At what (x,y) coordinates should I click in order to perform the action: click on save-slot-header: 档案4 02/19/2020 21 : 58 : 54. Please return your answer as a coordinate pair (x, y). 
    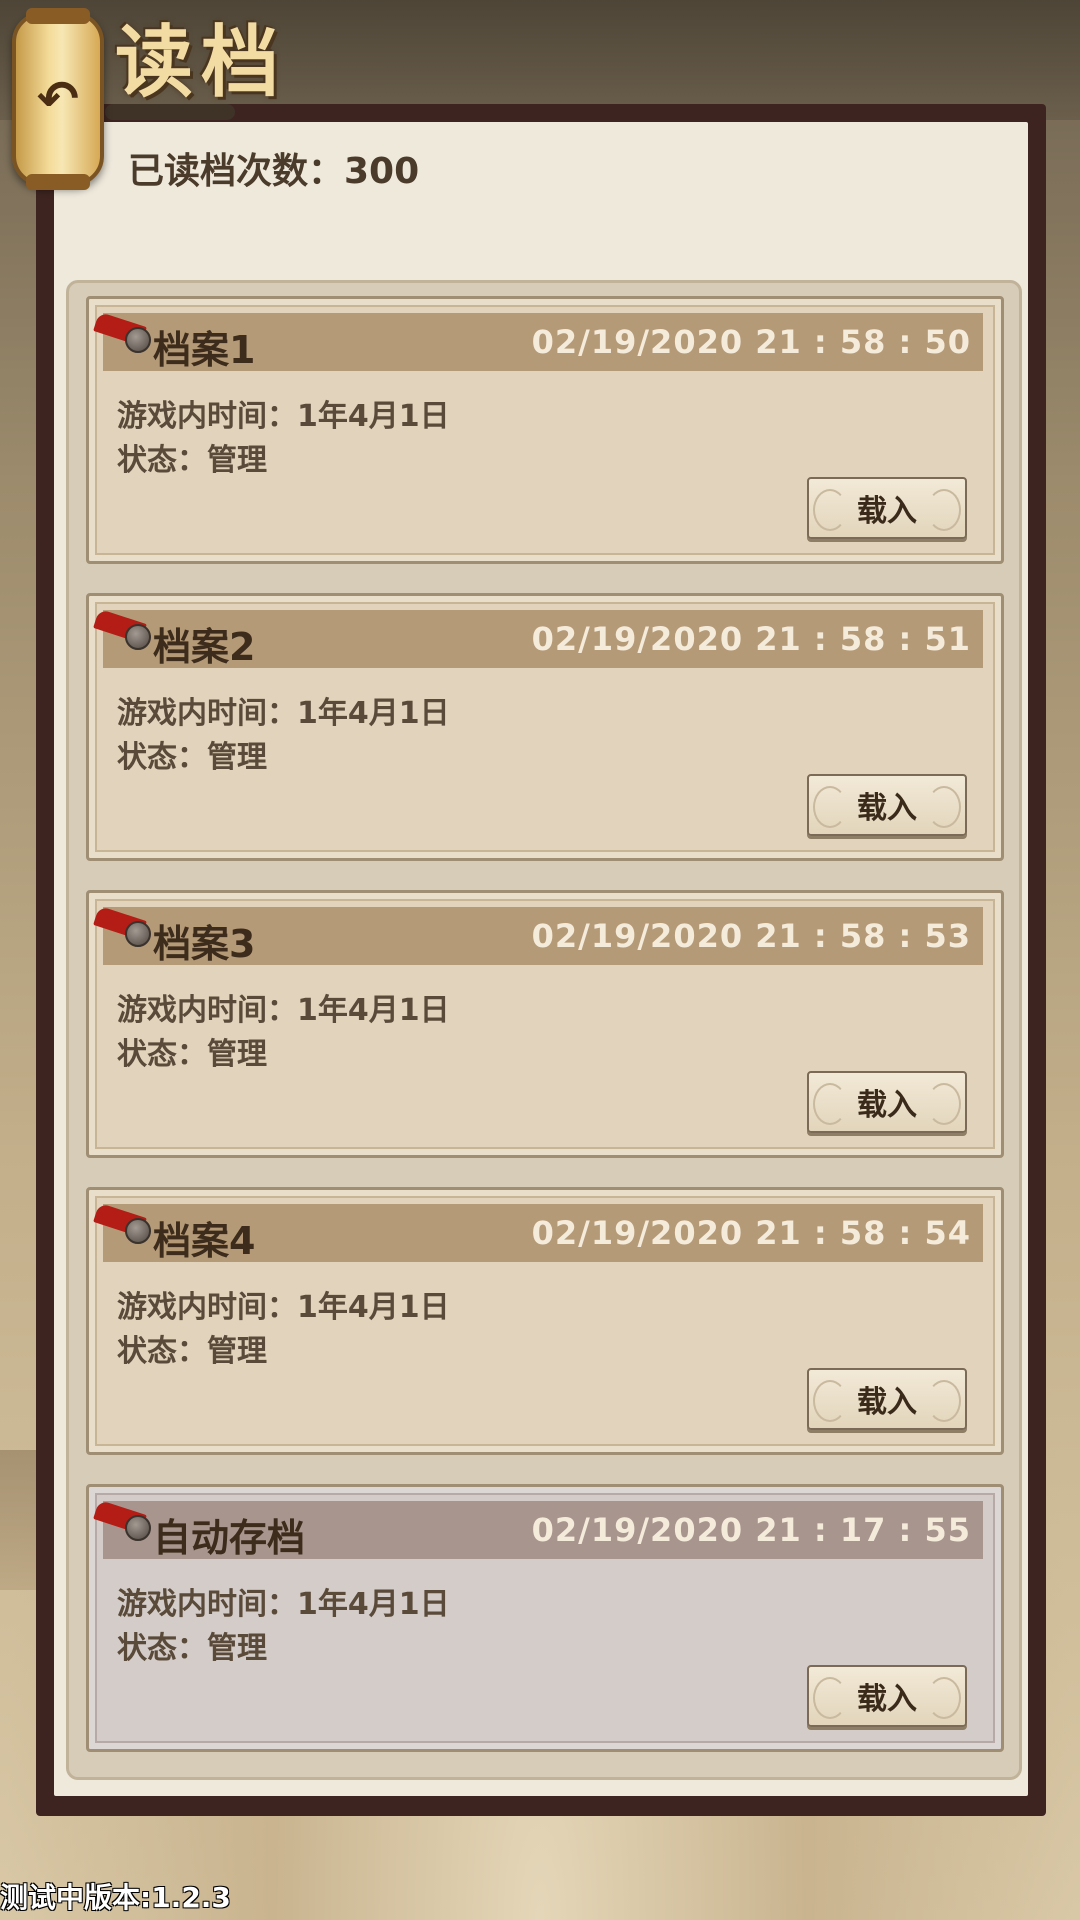
    Looking at the image, I should click on (538, 1232).